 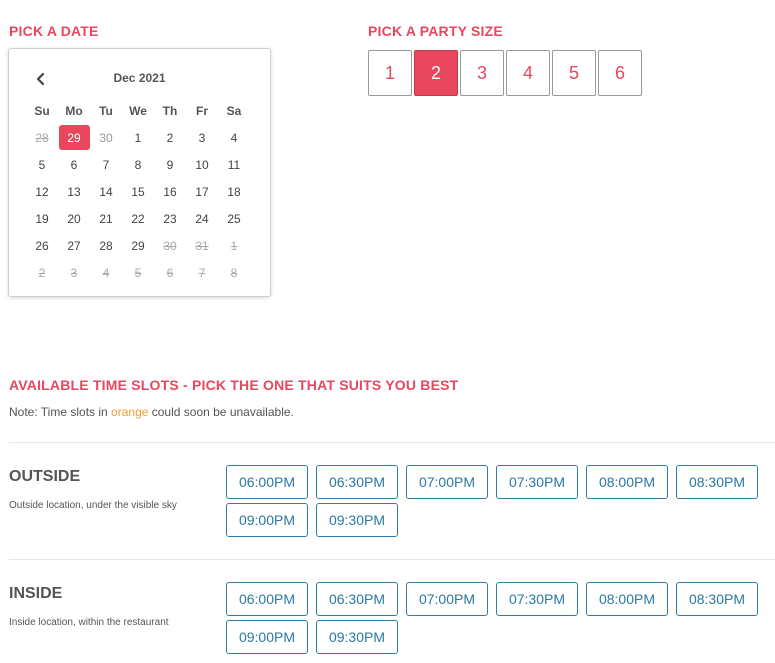 I want to click on calendar-day: 25, so click(x=234, y=218).